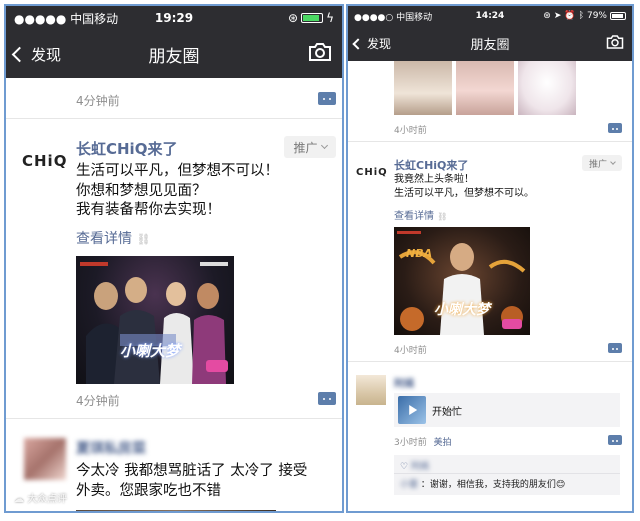  What do you see at coordinates (482, 483) in the screenshot?
I see `comment-row: 小蕾 ：谢谢，相信我，支持我的朋友们😊` at bounding box center [482, 483].